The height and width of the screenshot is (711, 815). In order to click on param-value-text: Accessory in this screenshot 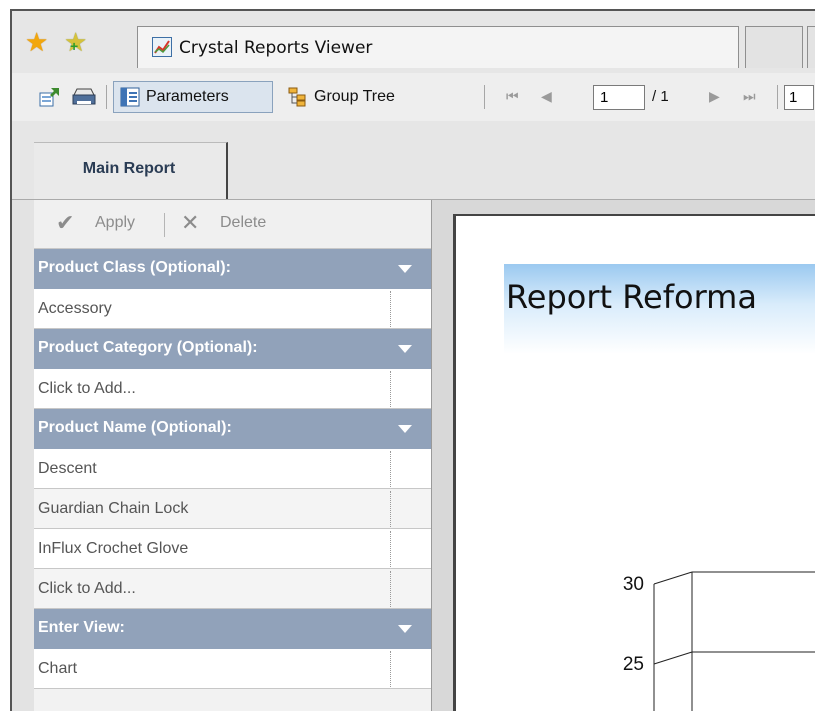, I will do `click(75, 308)`.